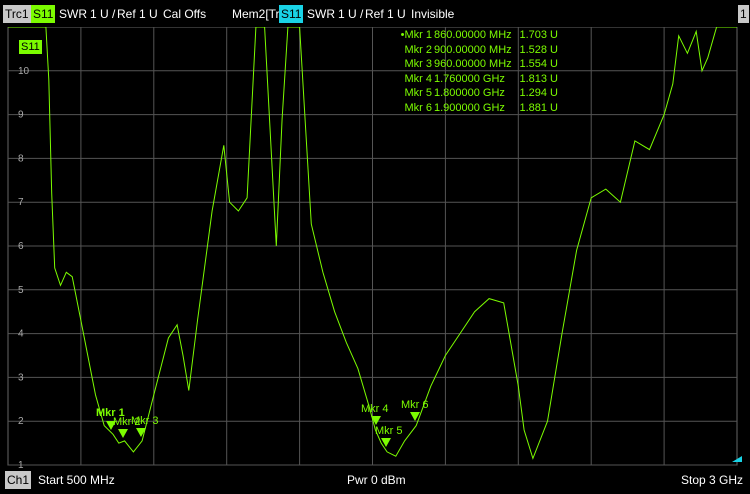 This screenshot has width=750, height=494. I want to click on marker-name: Mkr 6, so click(418, 107).